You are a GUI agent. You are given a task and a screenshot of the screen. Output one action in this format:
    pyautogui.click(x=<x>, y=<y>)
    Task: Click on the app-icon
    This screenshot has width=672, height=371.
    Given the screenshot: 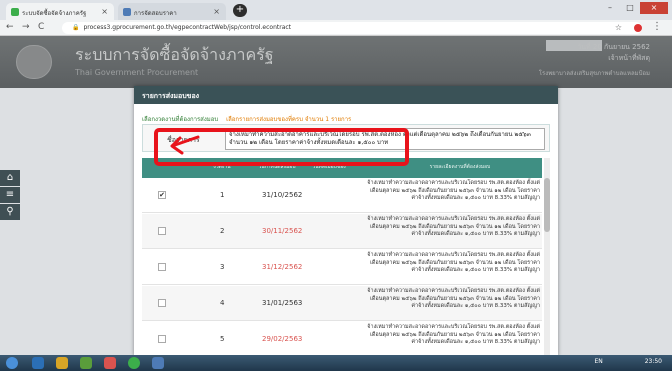 What is the action you would take?
    pyautogui.click(x=110, y=363)
    